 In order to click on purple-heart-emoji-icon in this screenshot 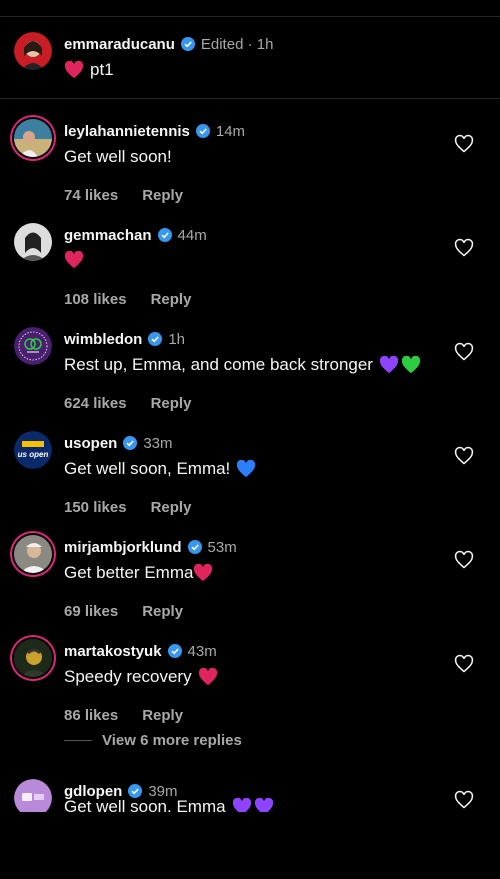, I will do `click(389, 365)`.